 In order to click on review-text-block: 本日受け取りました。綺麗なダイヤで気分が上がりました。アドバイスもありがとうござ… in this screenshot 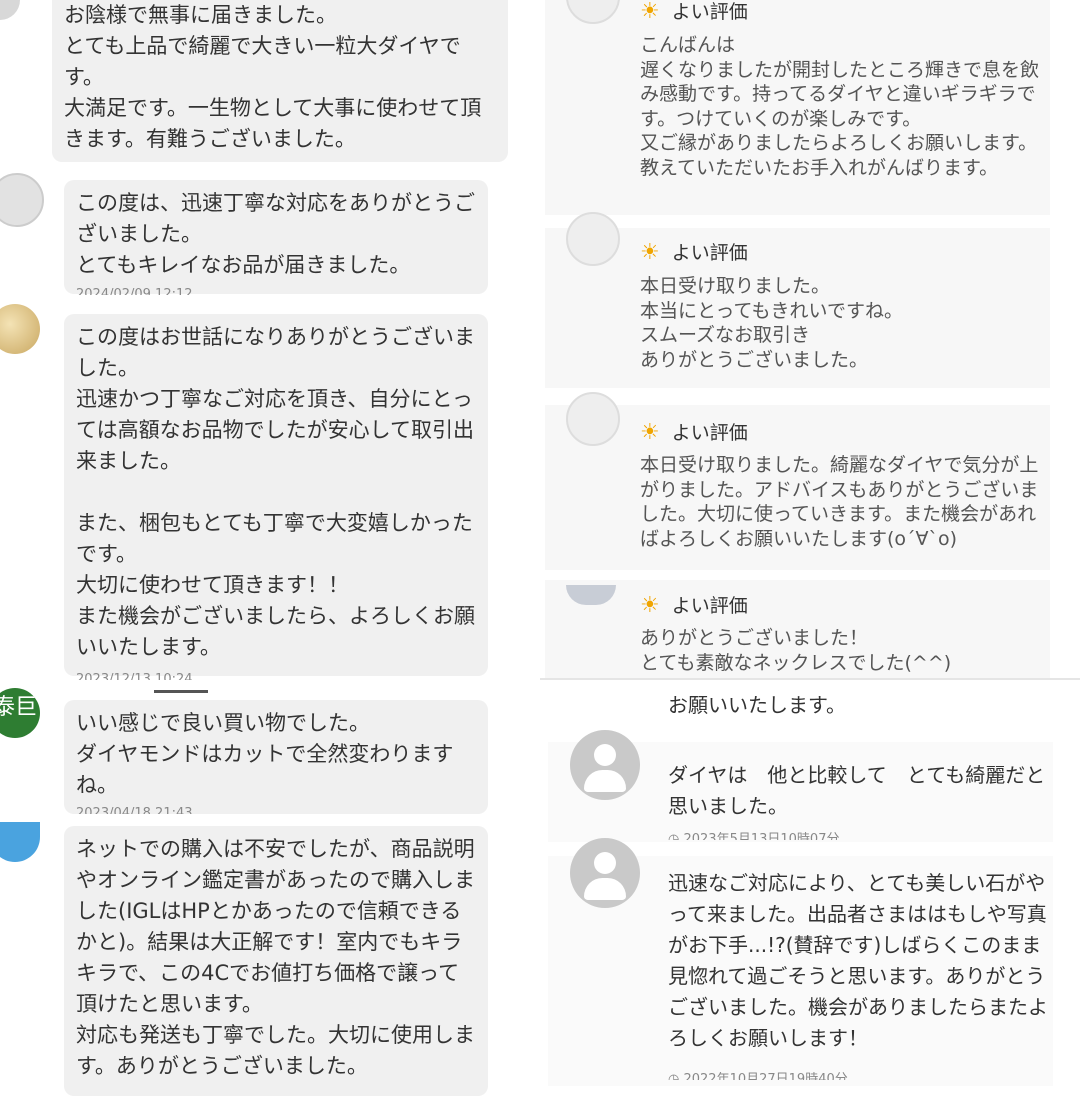, I will do `click(842, 502)`.